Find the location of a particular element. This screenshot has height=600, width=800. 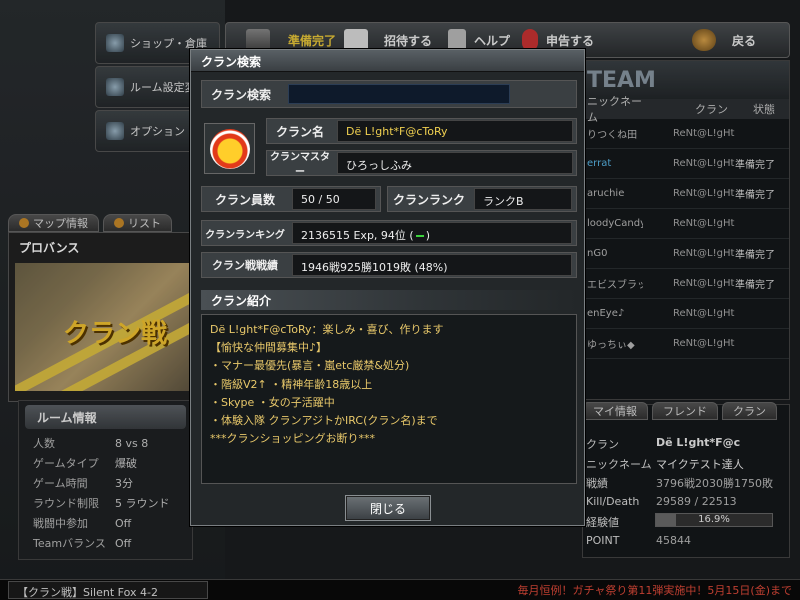

clan-search-row: クラン検索 is located at coordinates (389, 94).